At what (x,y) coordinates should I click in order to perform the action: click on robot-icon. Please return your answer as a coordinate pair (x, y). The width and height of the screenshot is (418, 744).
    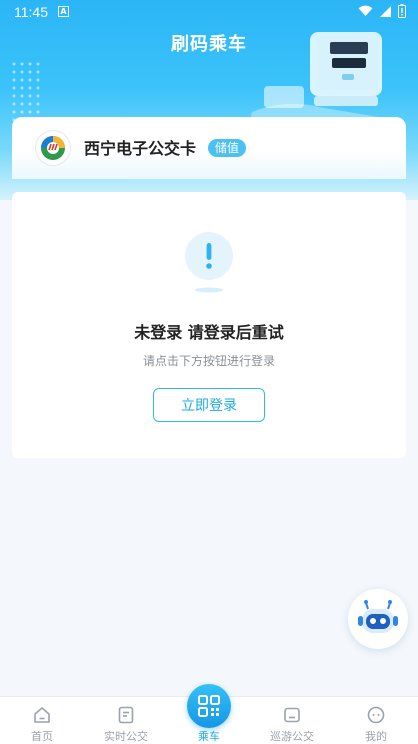
    Looking at the image, I should click on (378, 616).